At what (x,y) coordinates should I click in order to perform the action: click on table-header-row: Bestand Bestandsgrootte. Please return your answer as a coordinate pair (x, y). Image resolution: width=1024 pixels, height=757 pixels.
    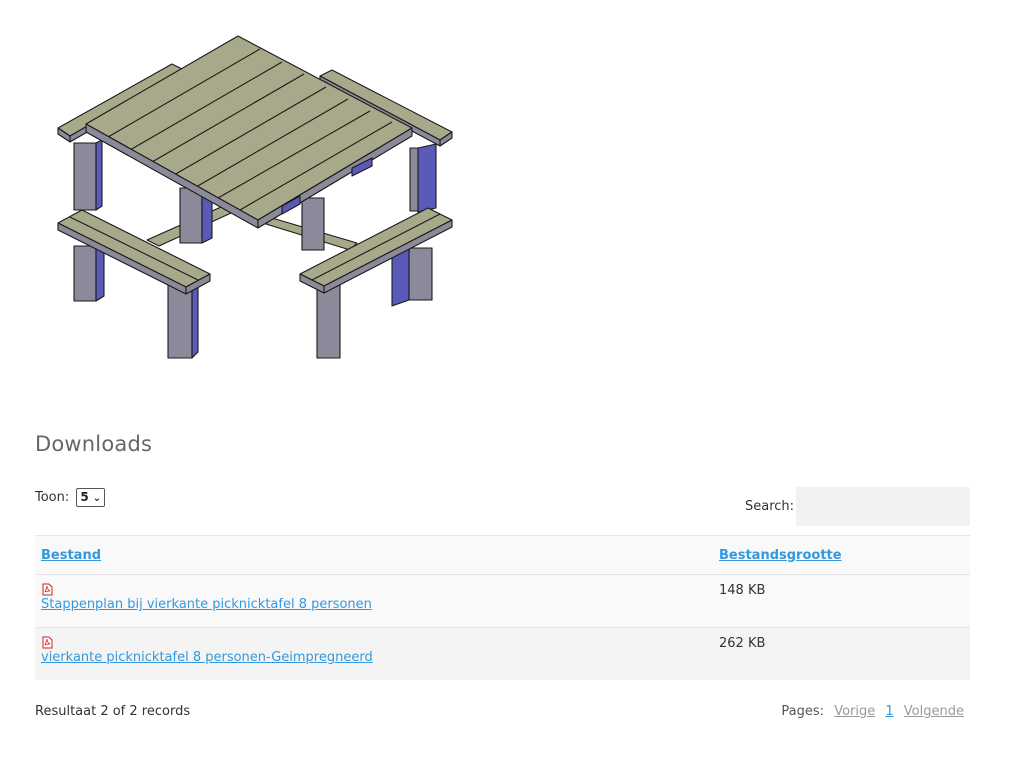
    Looking at the image, I should click on (502, 555).